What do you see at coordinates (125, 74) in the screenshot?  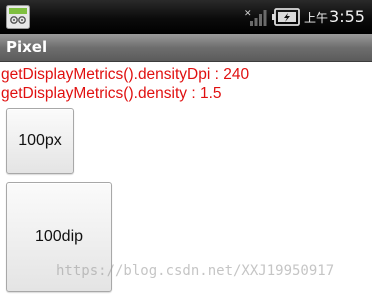 I see `density-dpi-text: getDisplayMetrics().densityDpi : 240` at bounding box center [125, 74].